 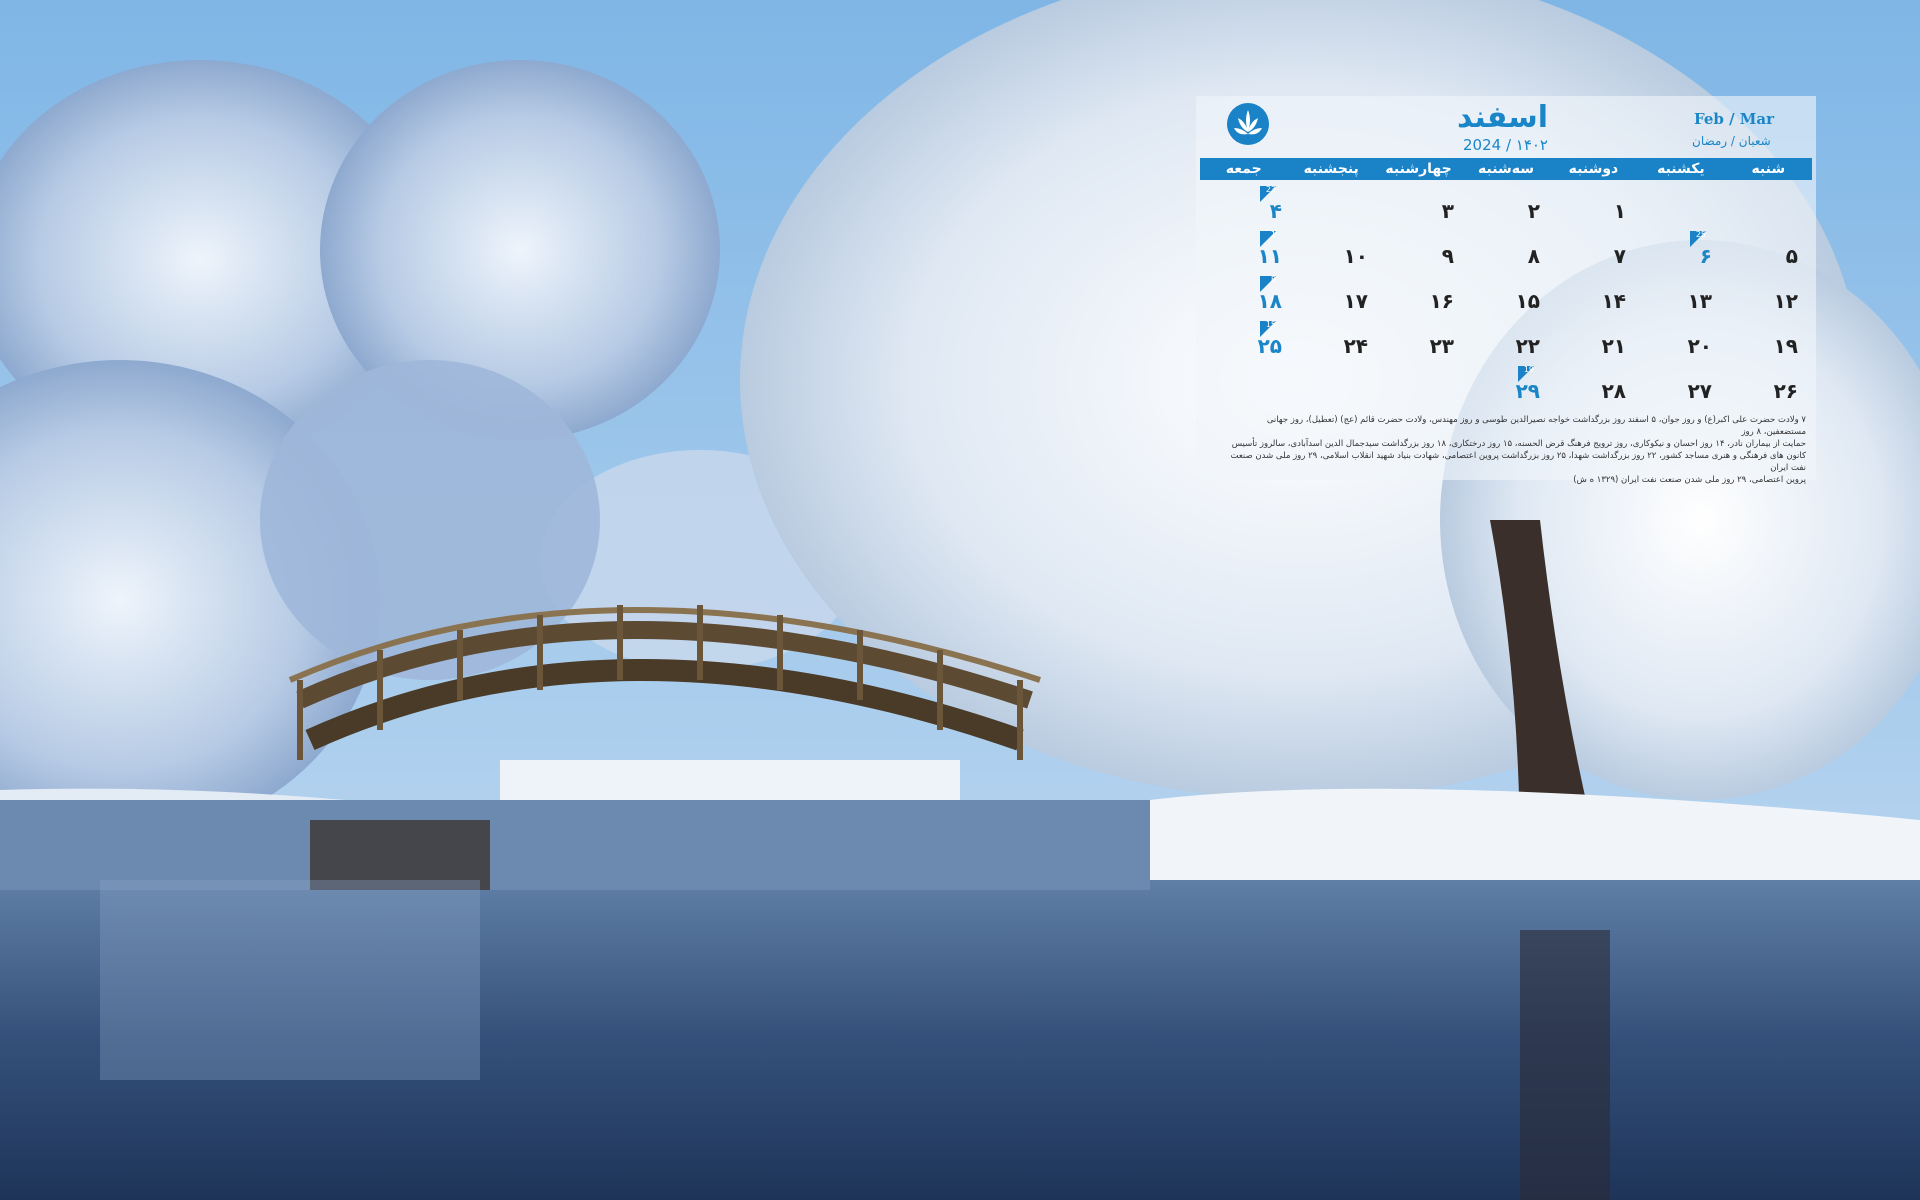 What do you see at coordinates (1528, 369) in the screenshot?
I see `holiday-flag-number: 19` at bounding box center [1528, 369].